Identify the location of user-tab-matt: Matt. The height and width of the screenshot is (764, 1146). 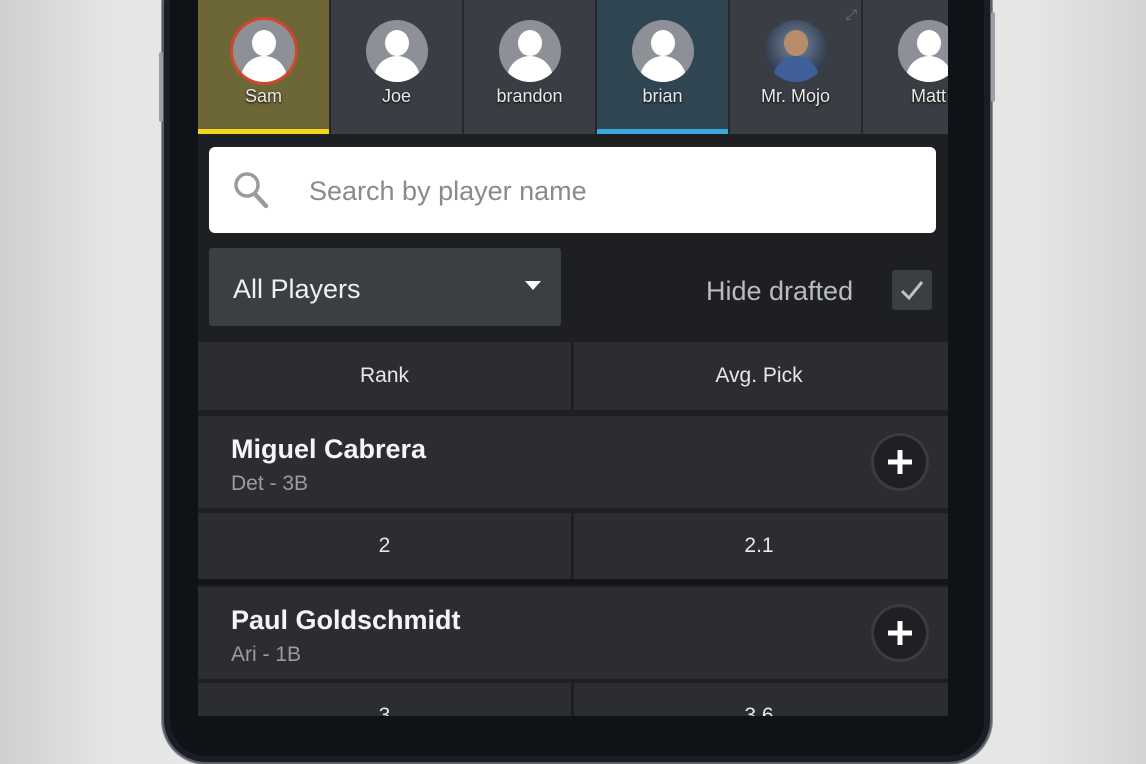
(905, 67).